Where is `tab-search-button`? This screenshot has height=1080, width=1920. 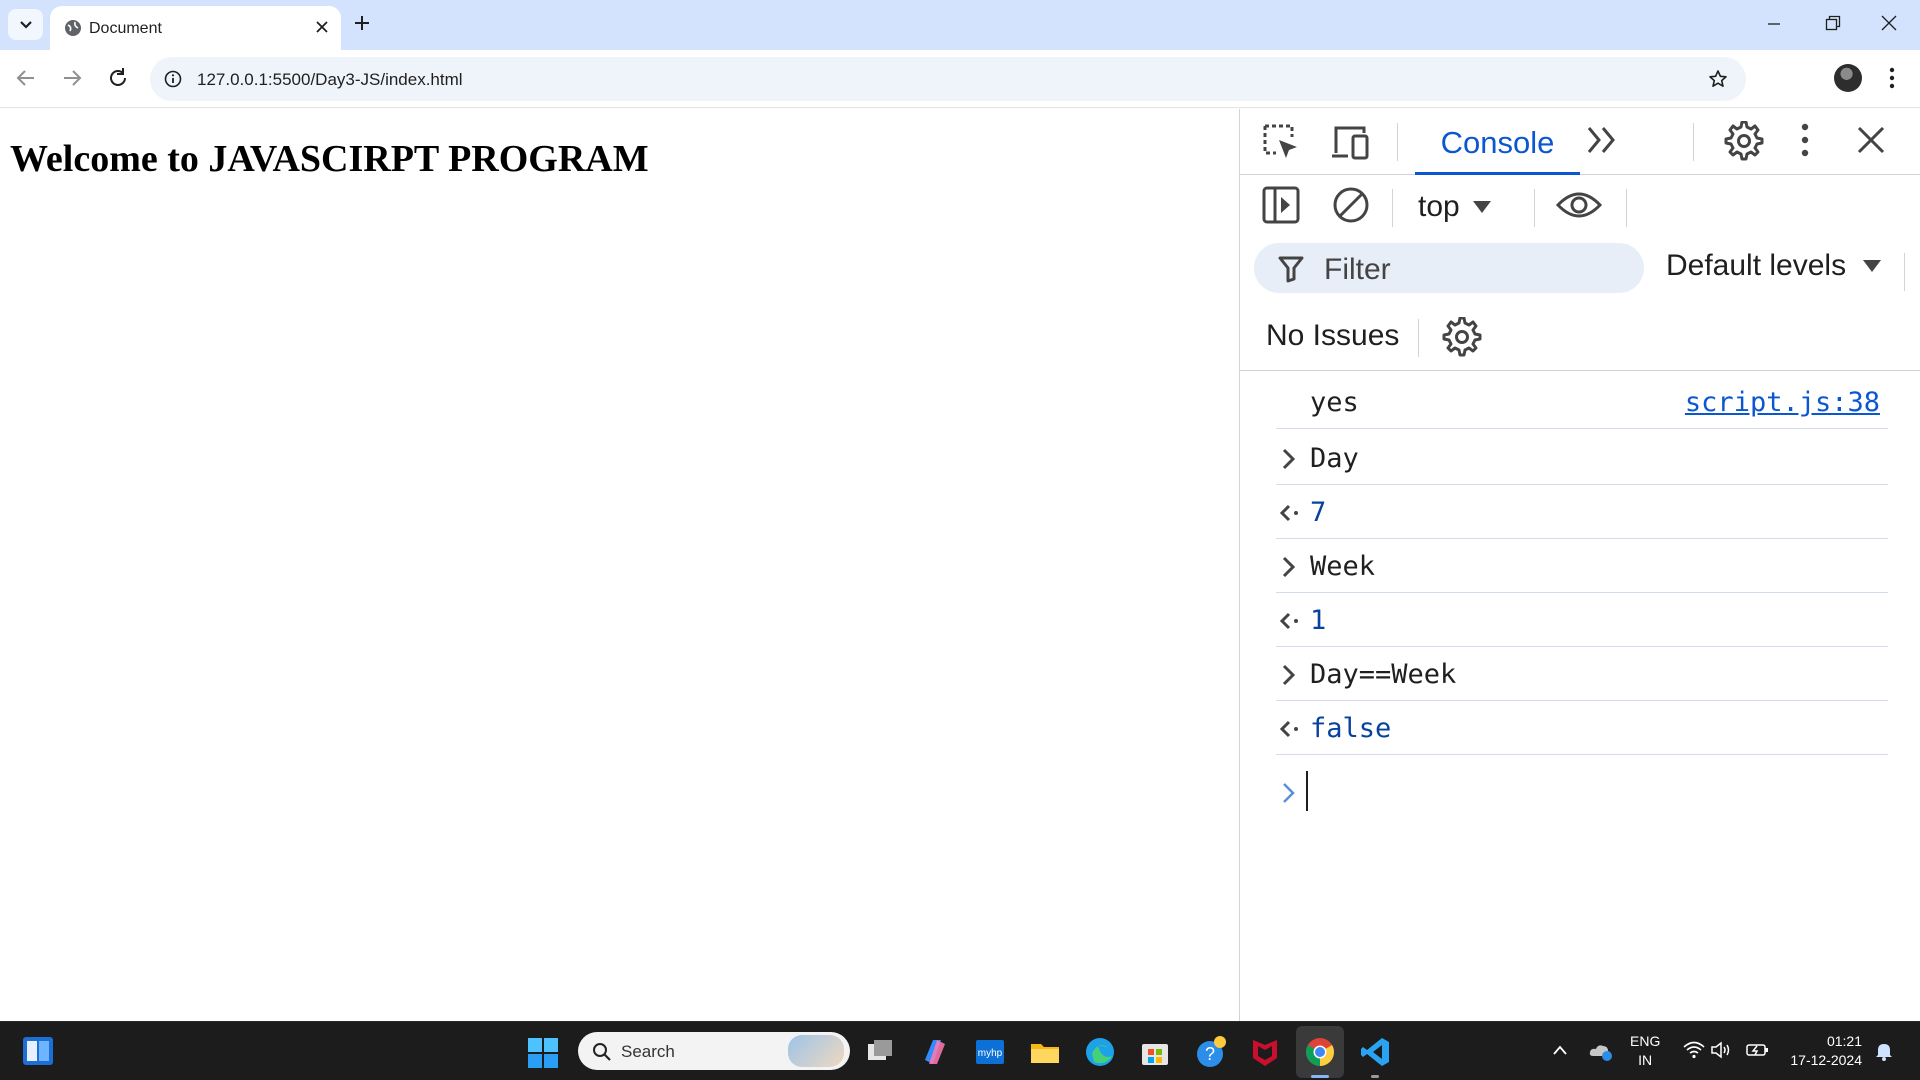 tab-search-button is located at coordinates (25, 24).